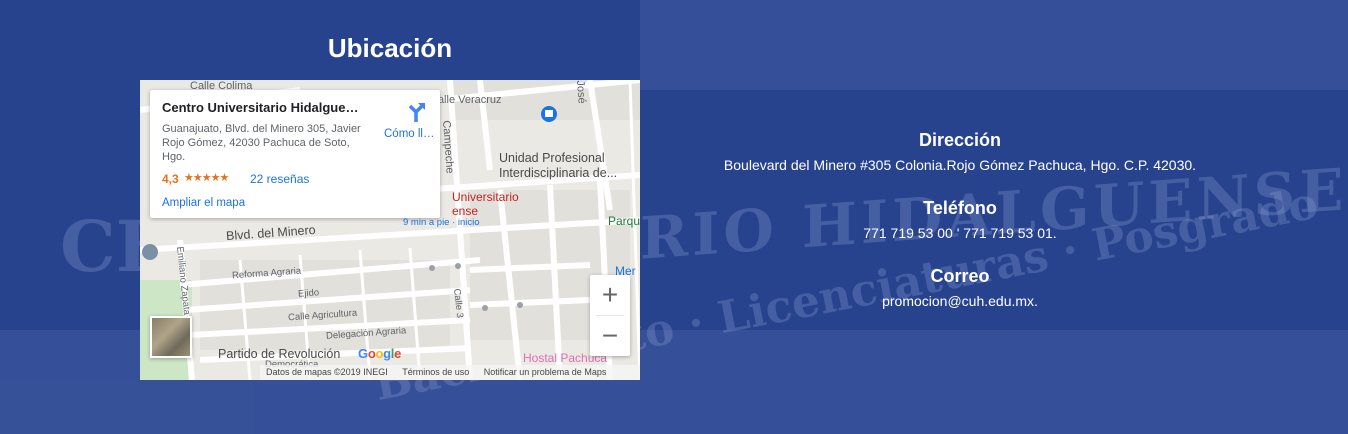 The height and width of the screenshot is (434, 1348). What do you see at coordinates (624, 221) in the screenshot?
I see `map-label-parque: Parqu` at bounding box center [624, 221].